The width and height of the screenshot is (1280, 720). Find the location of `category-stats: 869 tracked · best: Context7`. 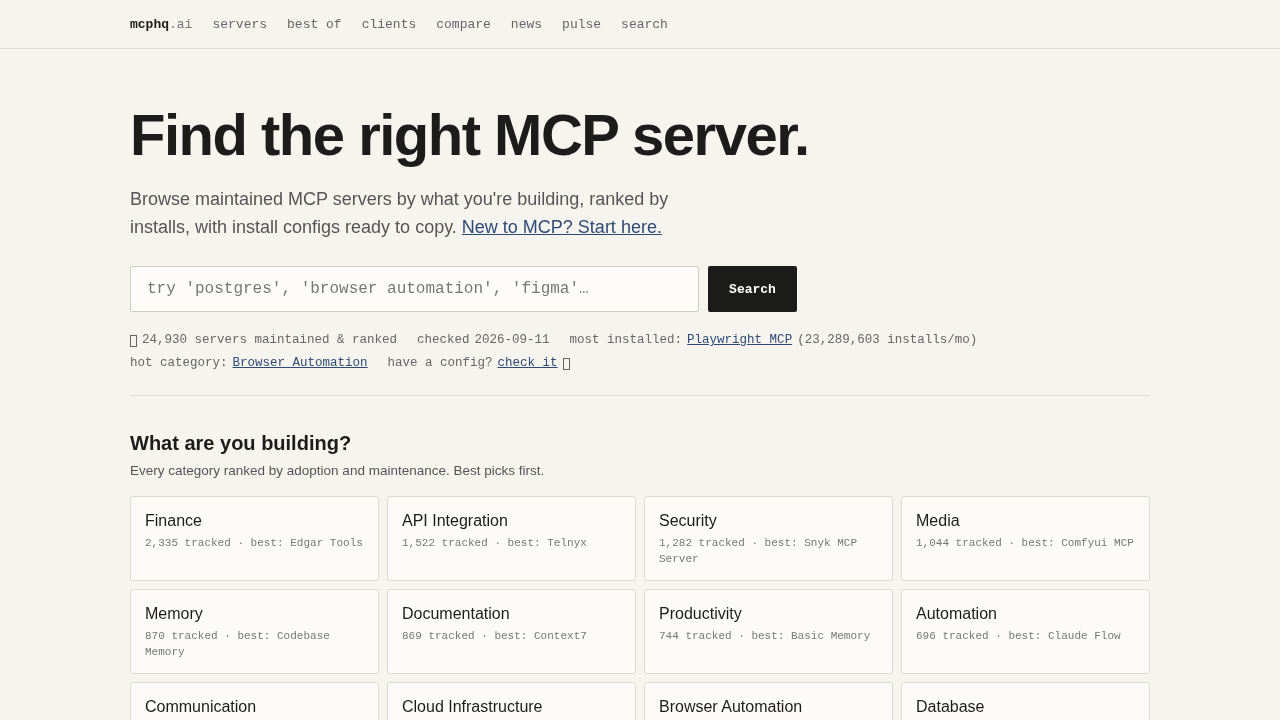

category-stats: 869 tracked · best: Context7 is located at coordinates (495, 636).